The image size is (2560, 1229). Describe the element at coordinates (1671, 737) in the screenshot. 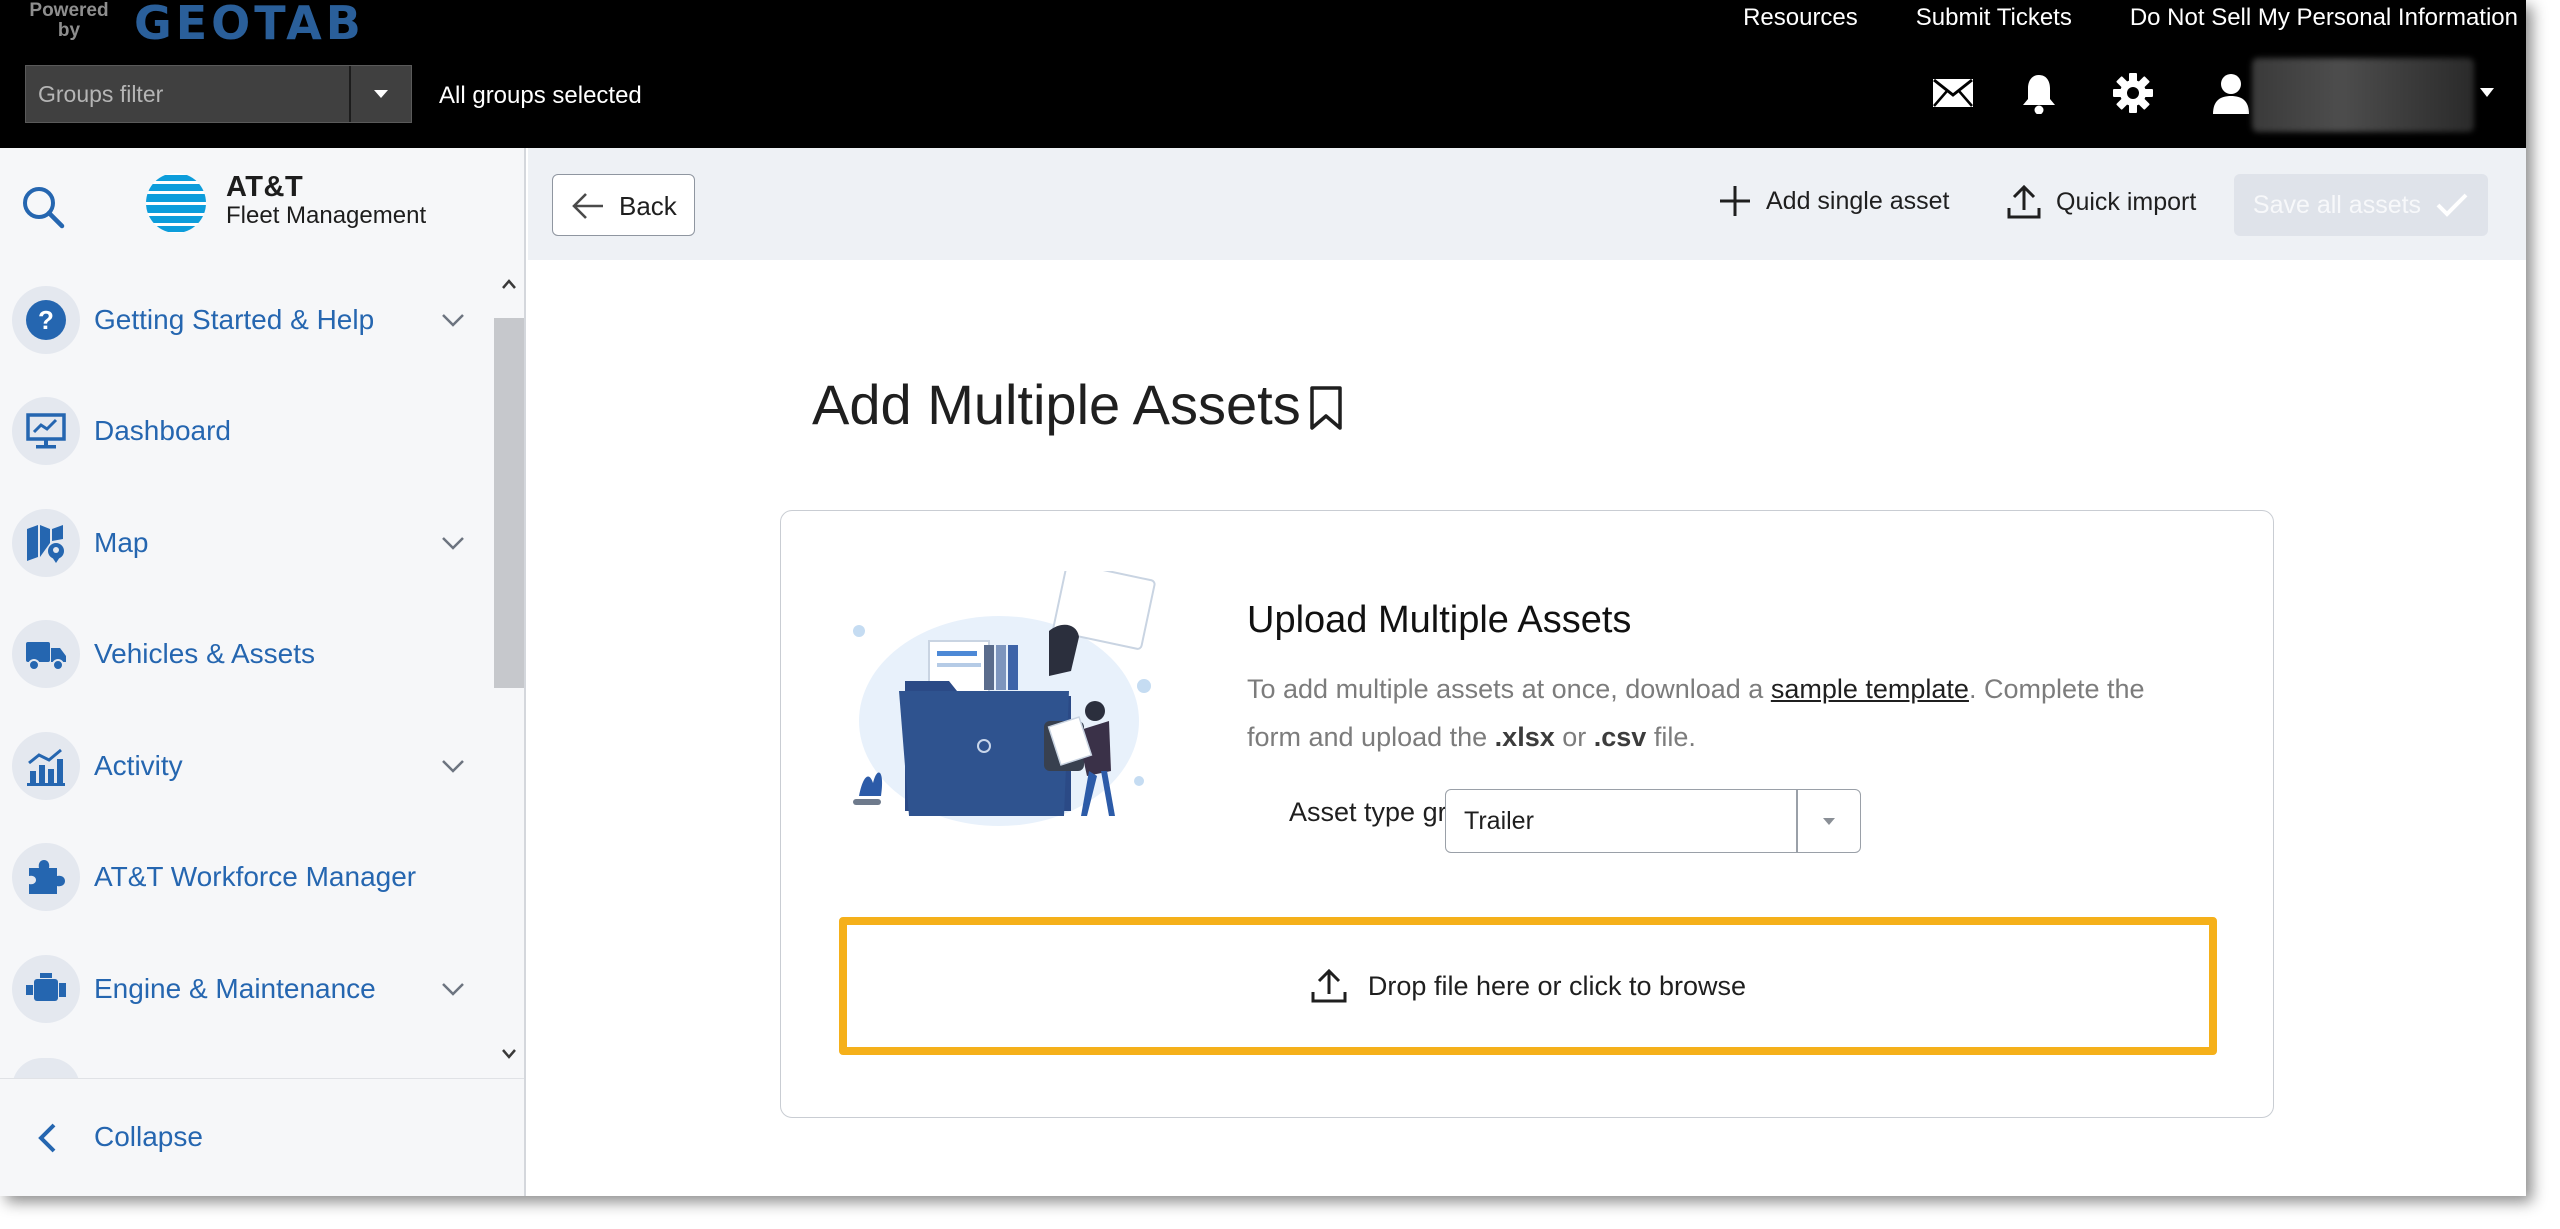

I see `desc-end: file.` at that location.